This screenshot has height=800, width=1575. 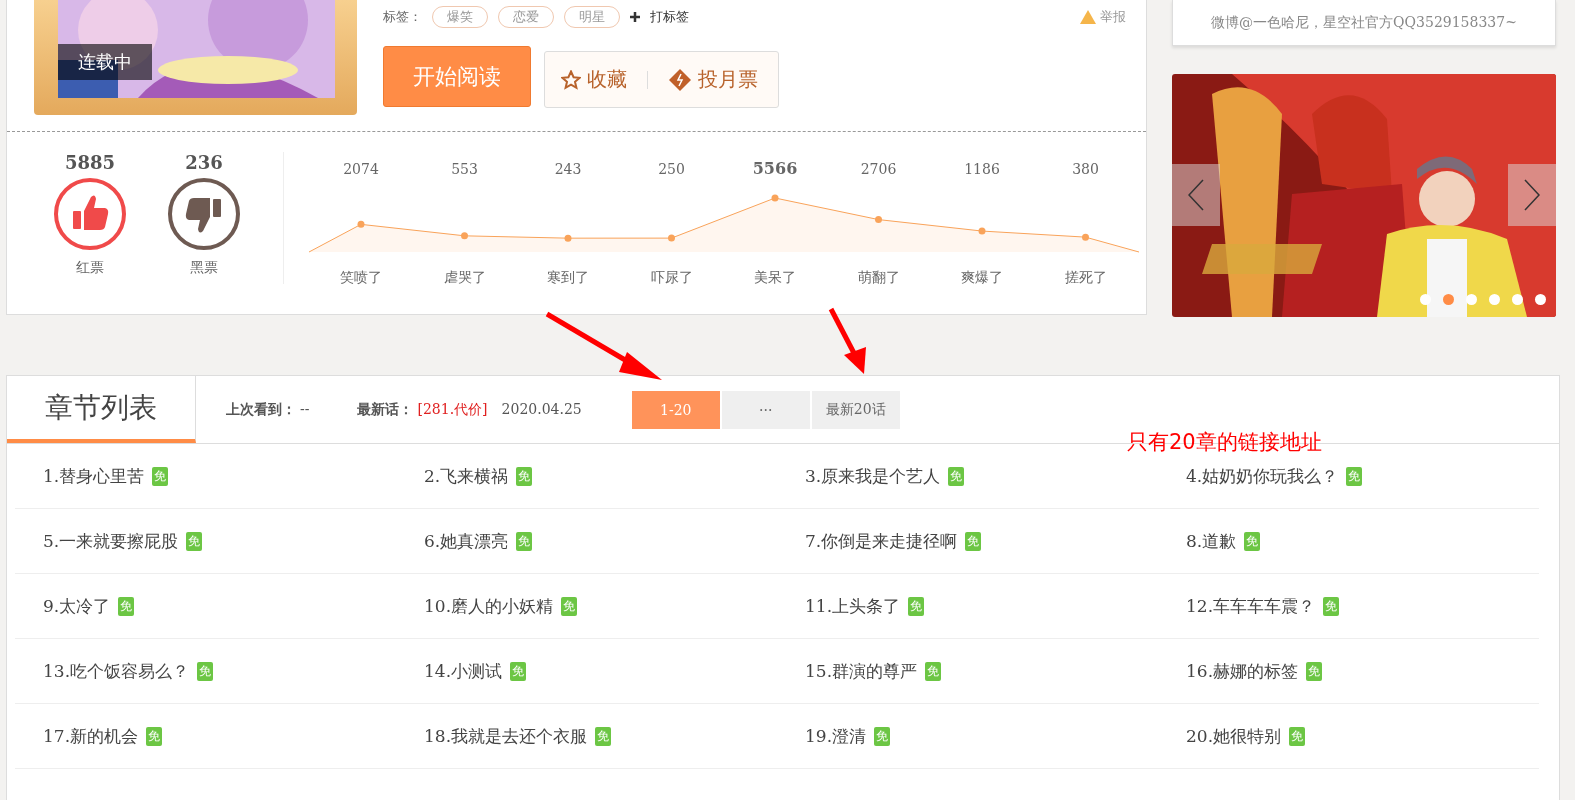 What do you see at coordinates (878, 277) in the screenshot?
I see `category-label: 萌翻了` at bounding box center [878, 277].